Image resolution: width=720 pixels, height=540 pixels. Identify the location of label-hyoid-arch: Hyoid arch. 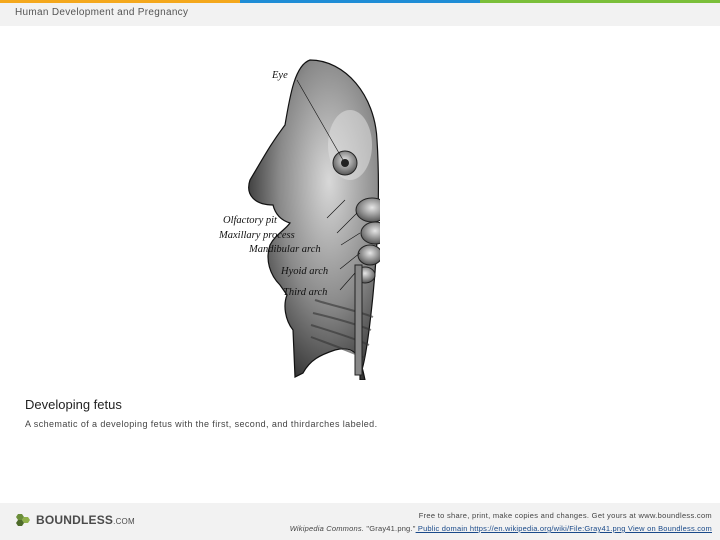
(304, 271).